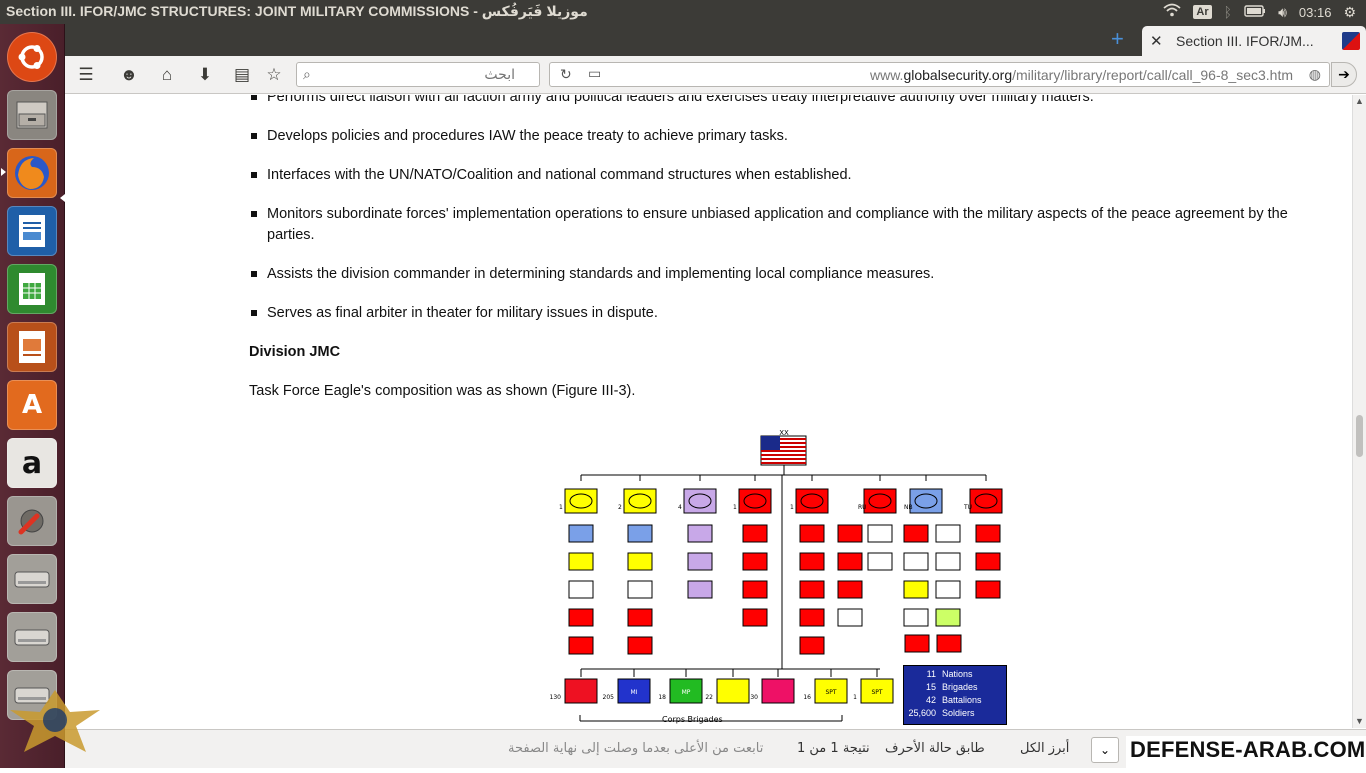 This screenshot has width=1366, height=773. Describe the element at coordinates (32, 57) in the screenshot. I see `ubuntu-logo-icon` at that location.